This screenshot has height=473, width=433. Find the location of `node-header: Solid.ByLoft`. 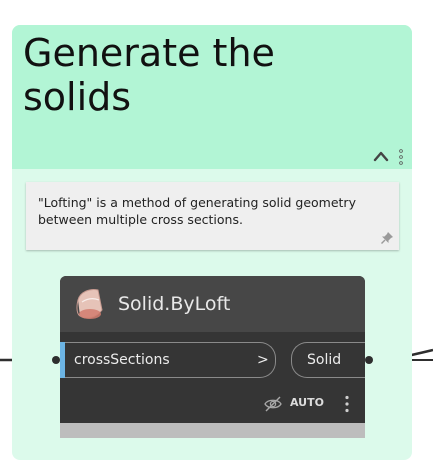

node-header: Solid.ByLoft is located at coordinates (212, 304).